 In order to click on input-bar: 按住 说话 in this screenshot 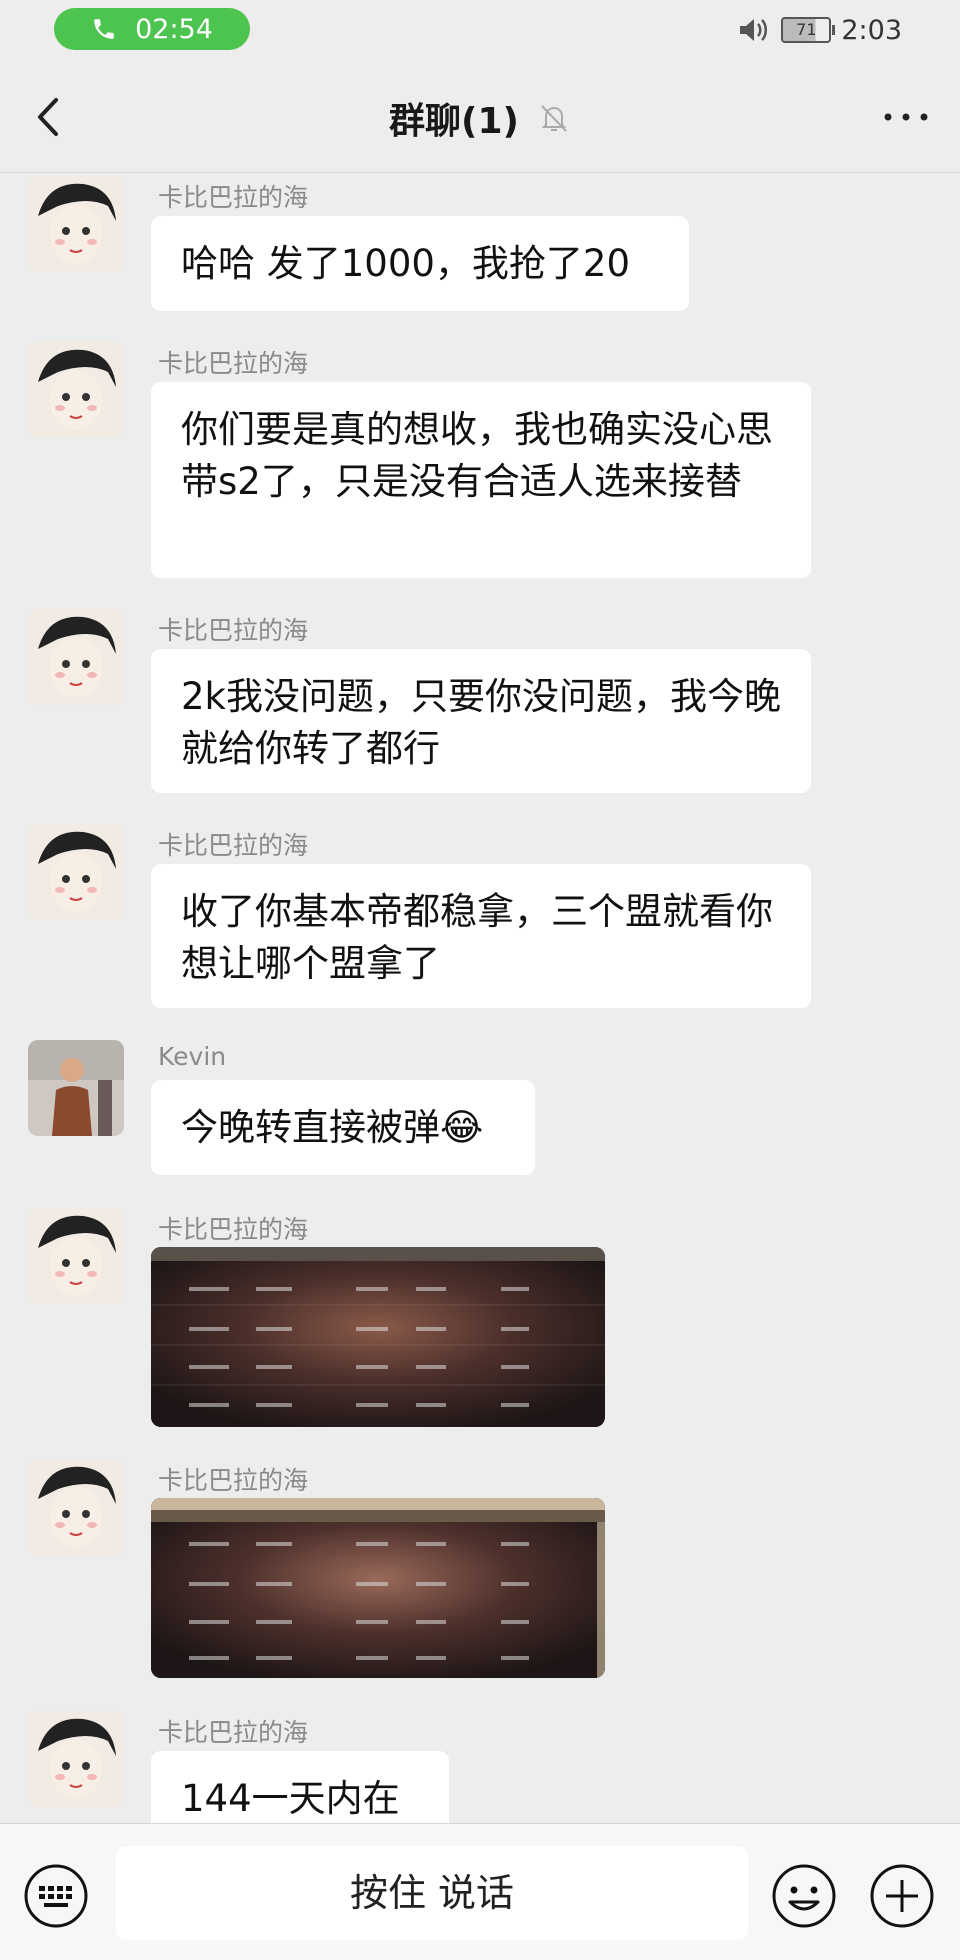, I will do `click(480, 1891)`.